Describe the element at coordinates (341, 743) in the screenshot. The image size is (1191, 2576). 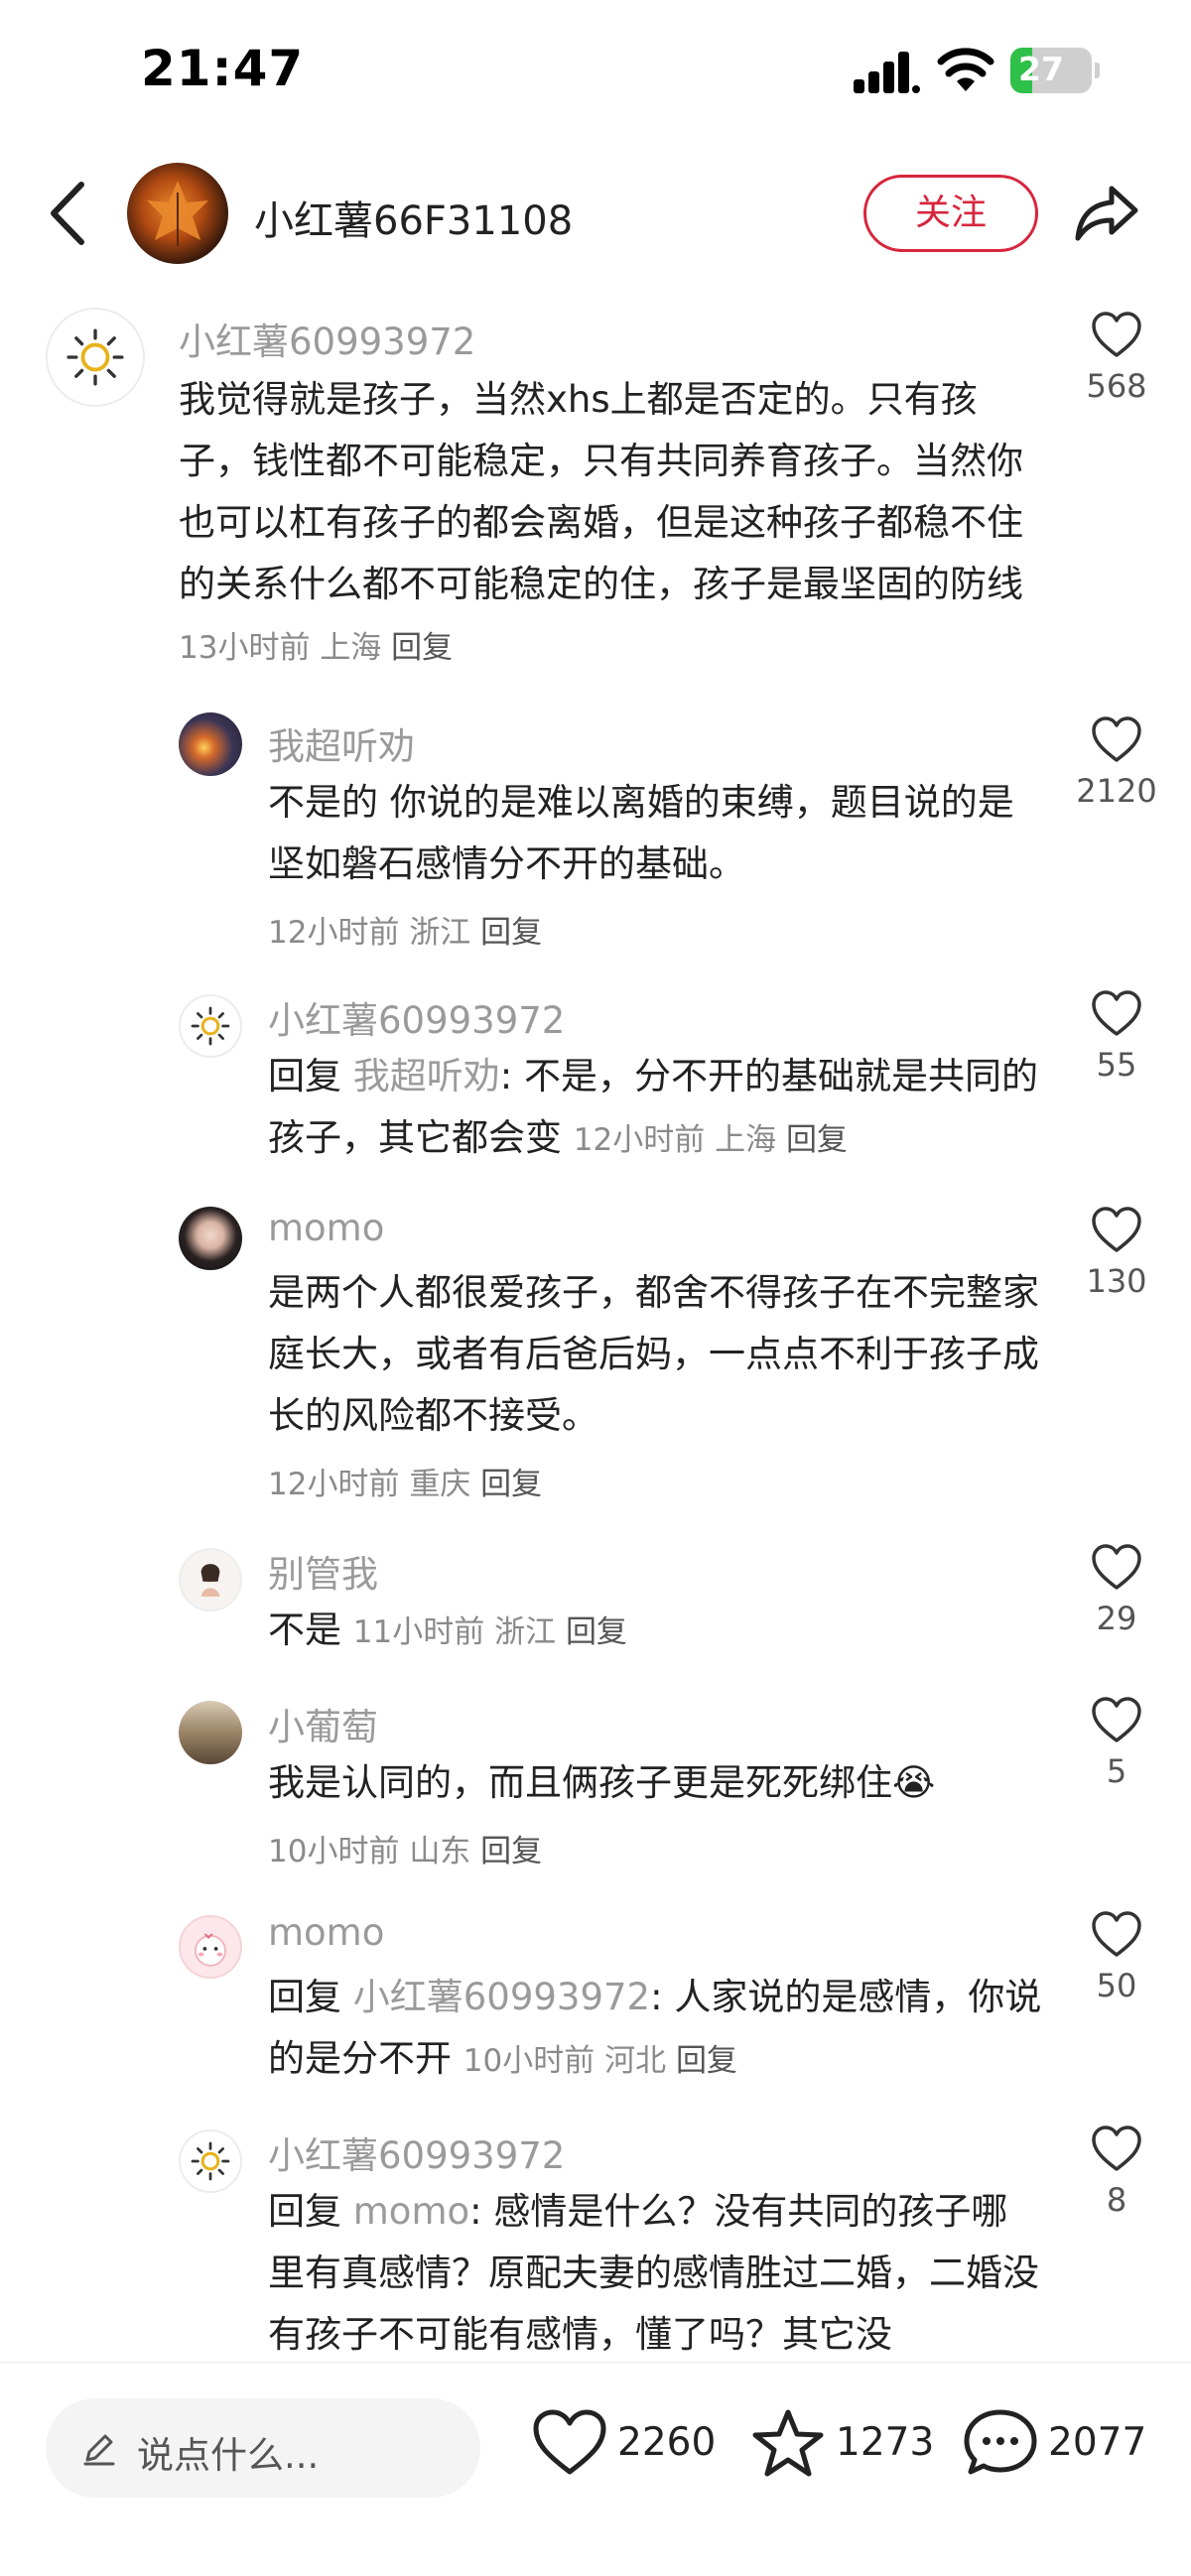
I see `commenter-name: 我超听劝` at that location.